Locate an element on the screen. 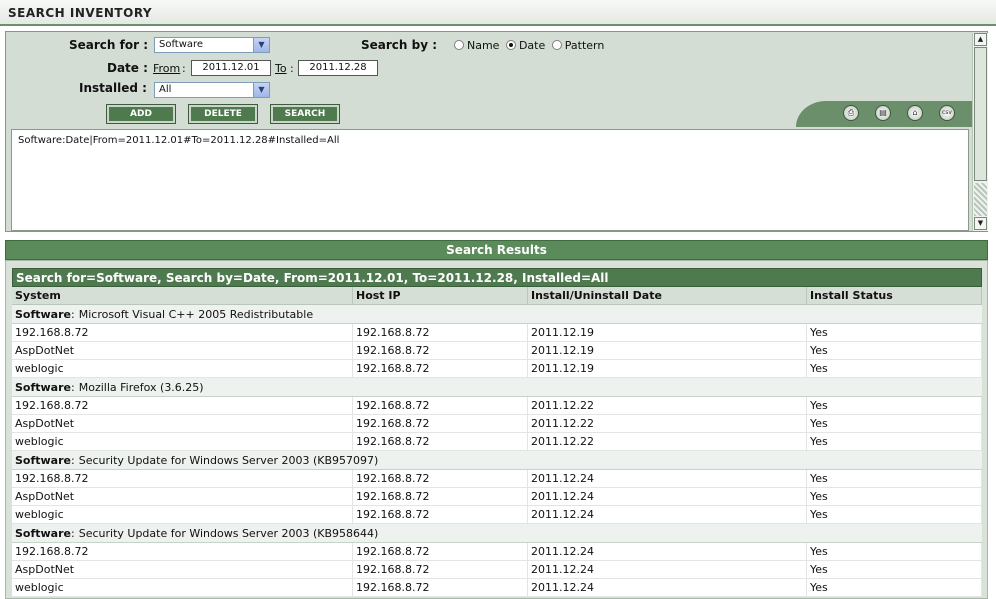  search-for-select: Software ▼ is located at coordinates (212, 45).